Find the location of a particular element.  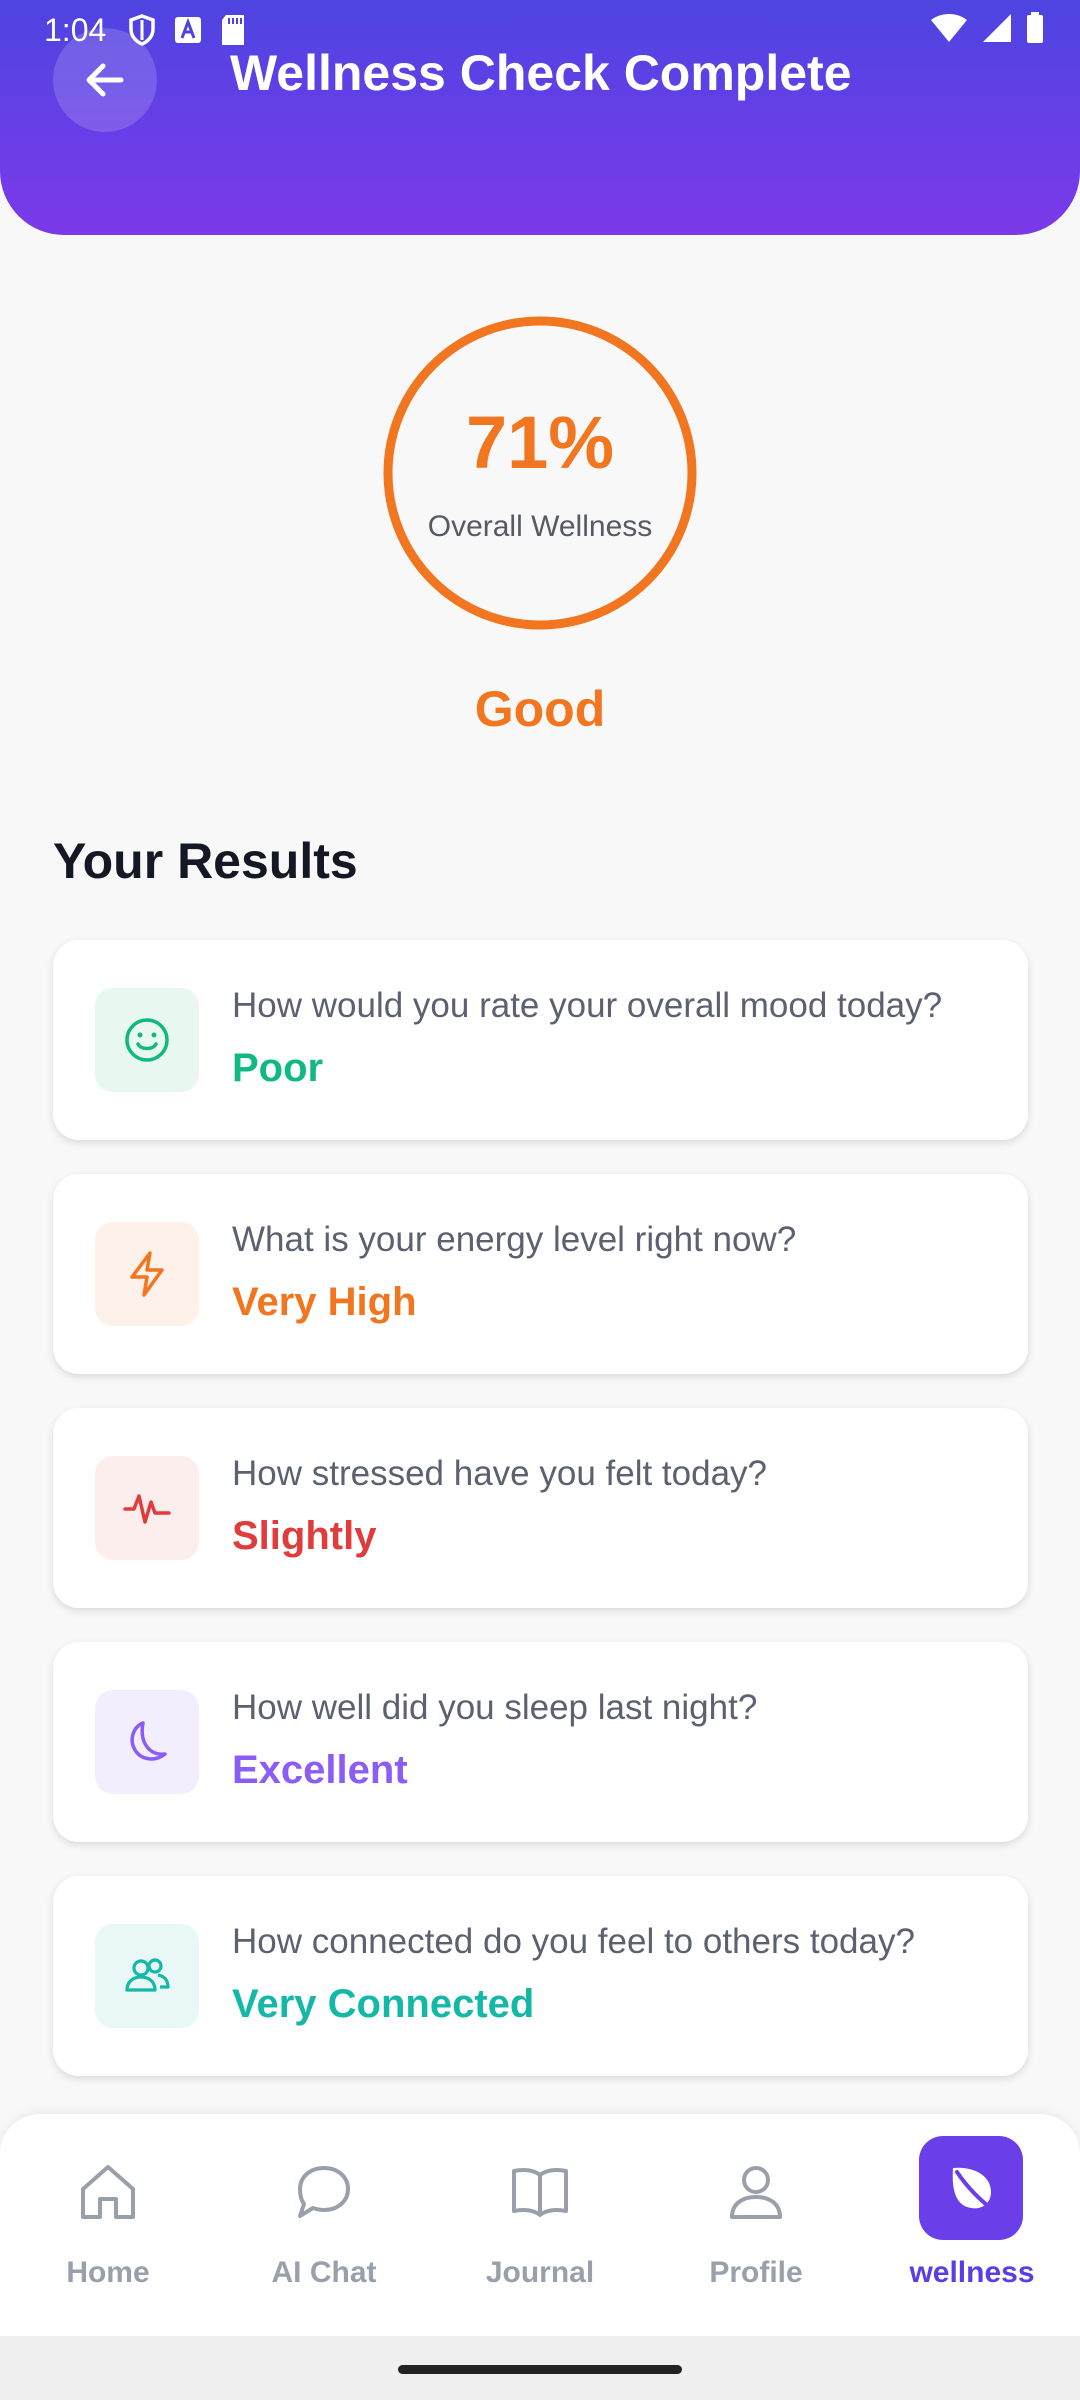

result-answer: Very Connected is located at coordinates (383, 2004).